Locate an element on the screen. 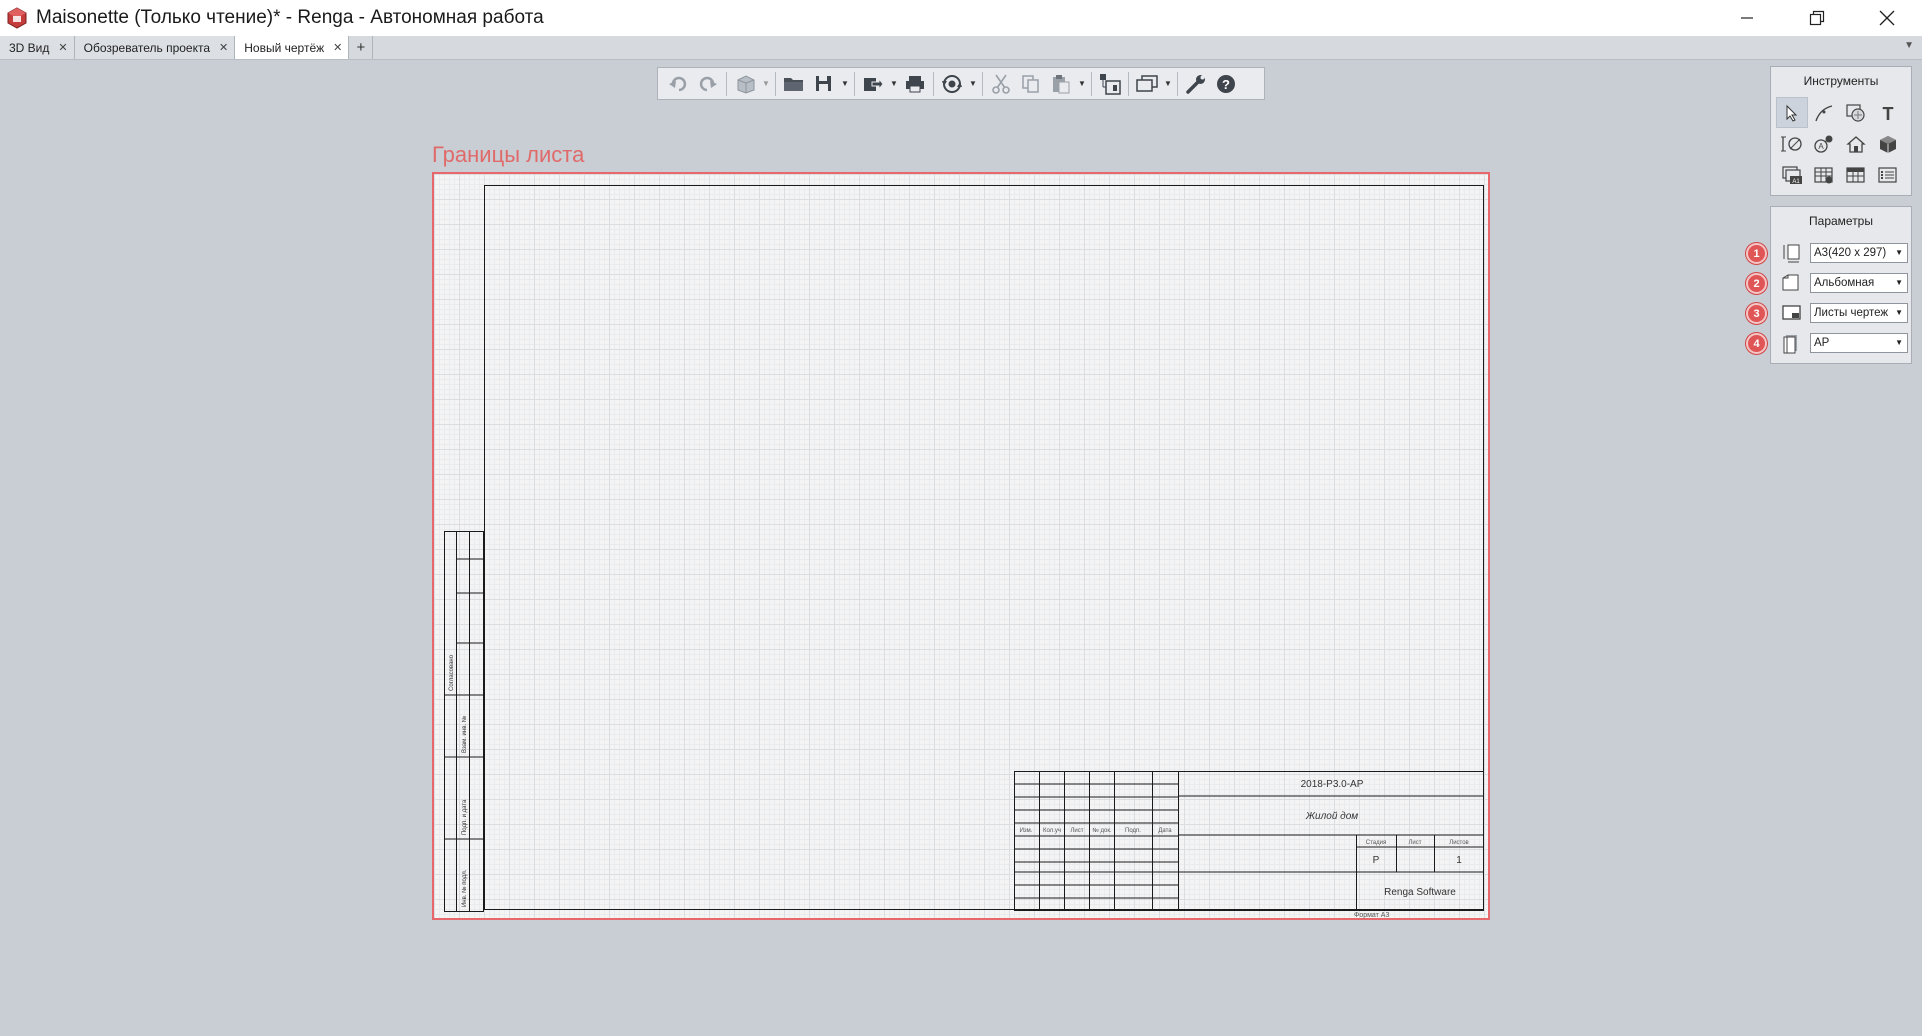  table-edit-tool-icon is located at coordinates (1823, 174).